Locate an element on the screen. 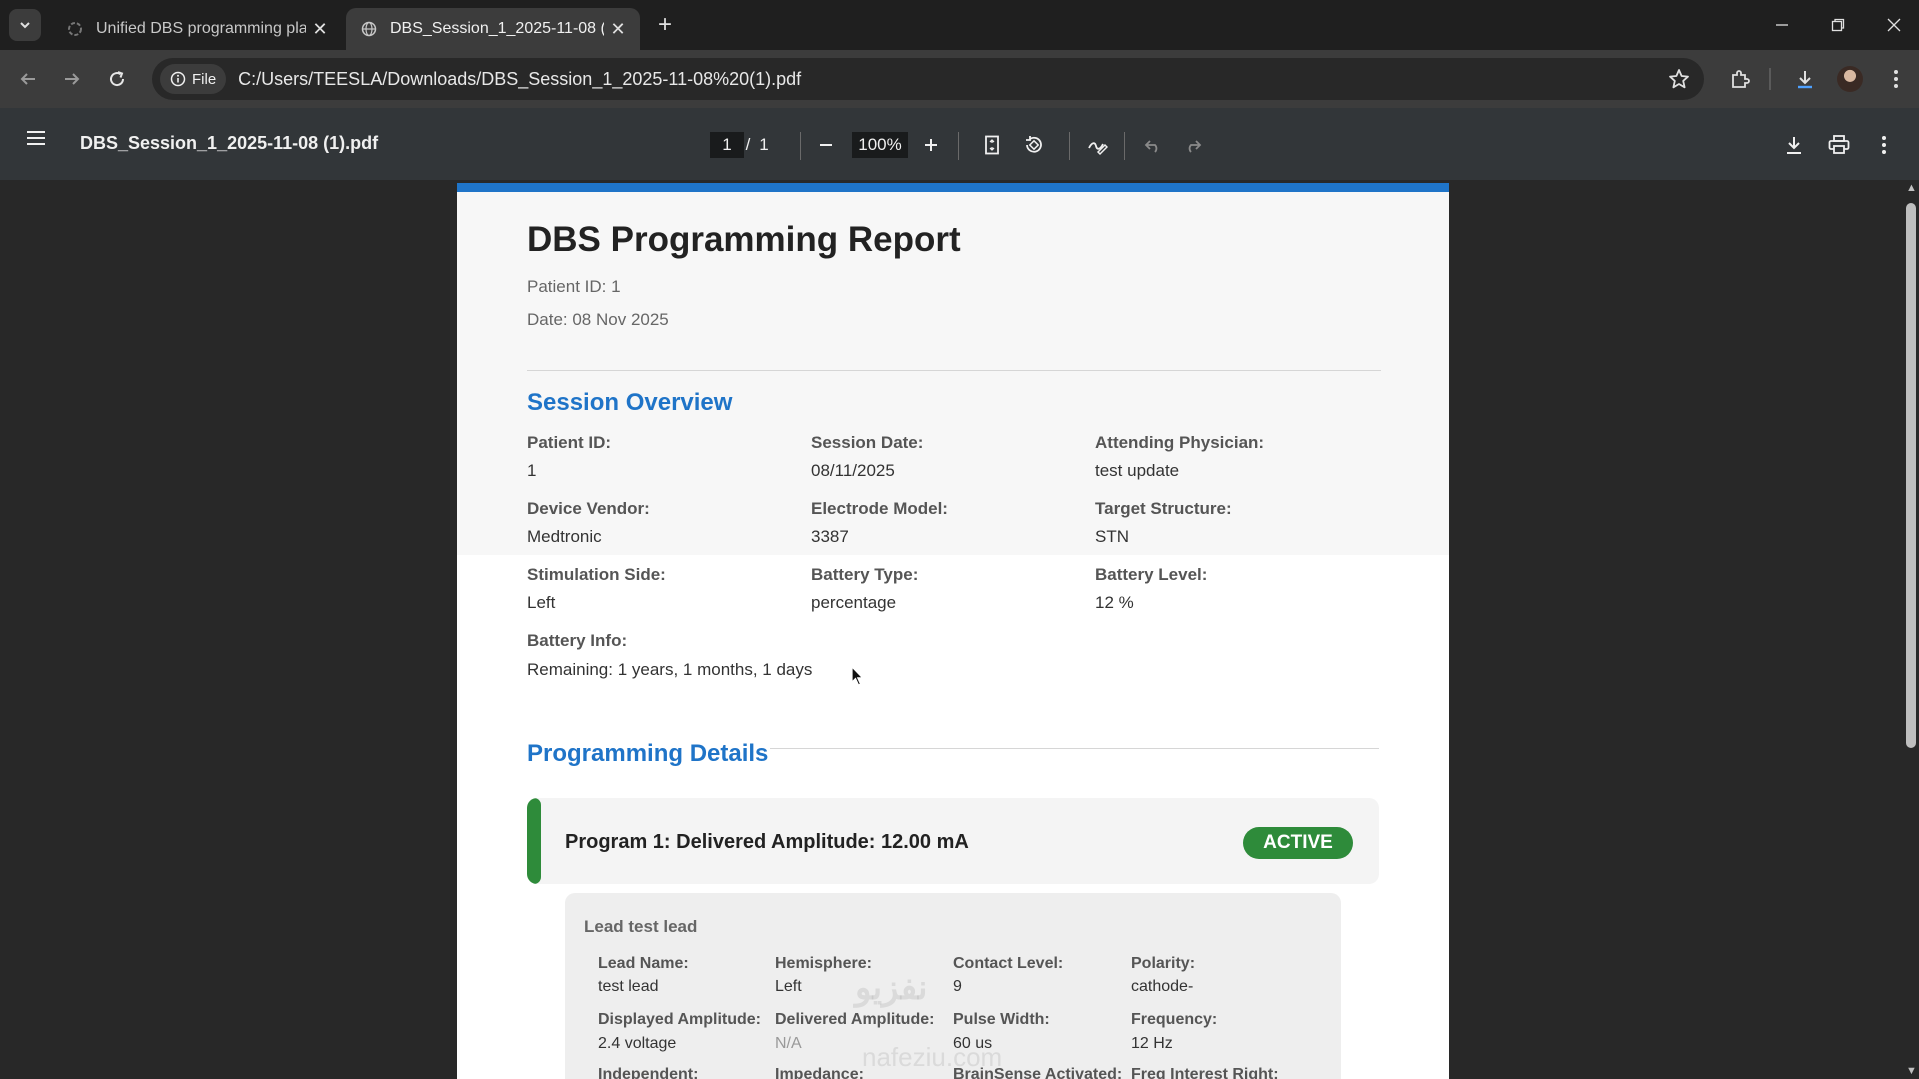 Image resolution: width=1919 pixels, height=1079 pixels. pdf-filename: DBS_Session_1_2025-11-08 (1).pdf is located at coordinates (229, 143).